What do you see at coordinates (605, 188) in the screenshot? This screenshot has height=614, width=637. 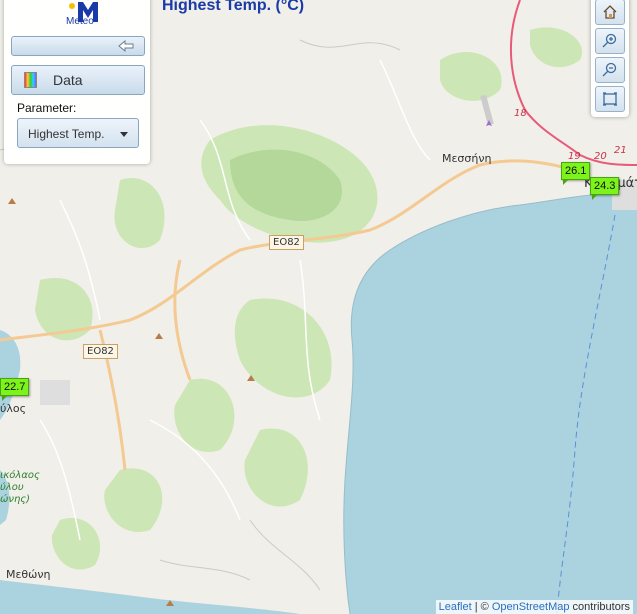 I see `temperature-marker: 24.3` at bounding box center [605, 188].